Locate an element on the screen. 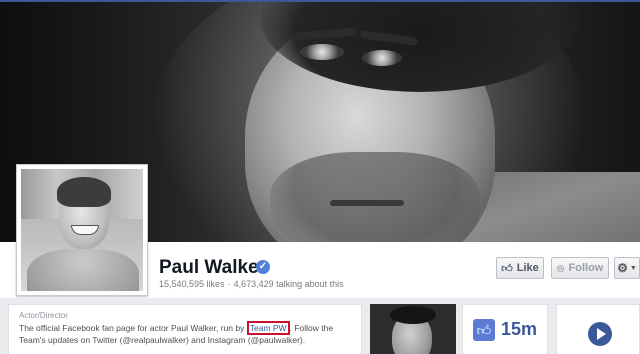  page-category: Actor/Director is located at coordinates (185, 315).